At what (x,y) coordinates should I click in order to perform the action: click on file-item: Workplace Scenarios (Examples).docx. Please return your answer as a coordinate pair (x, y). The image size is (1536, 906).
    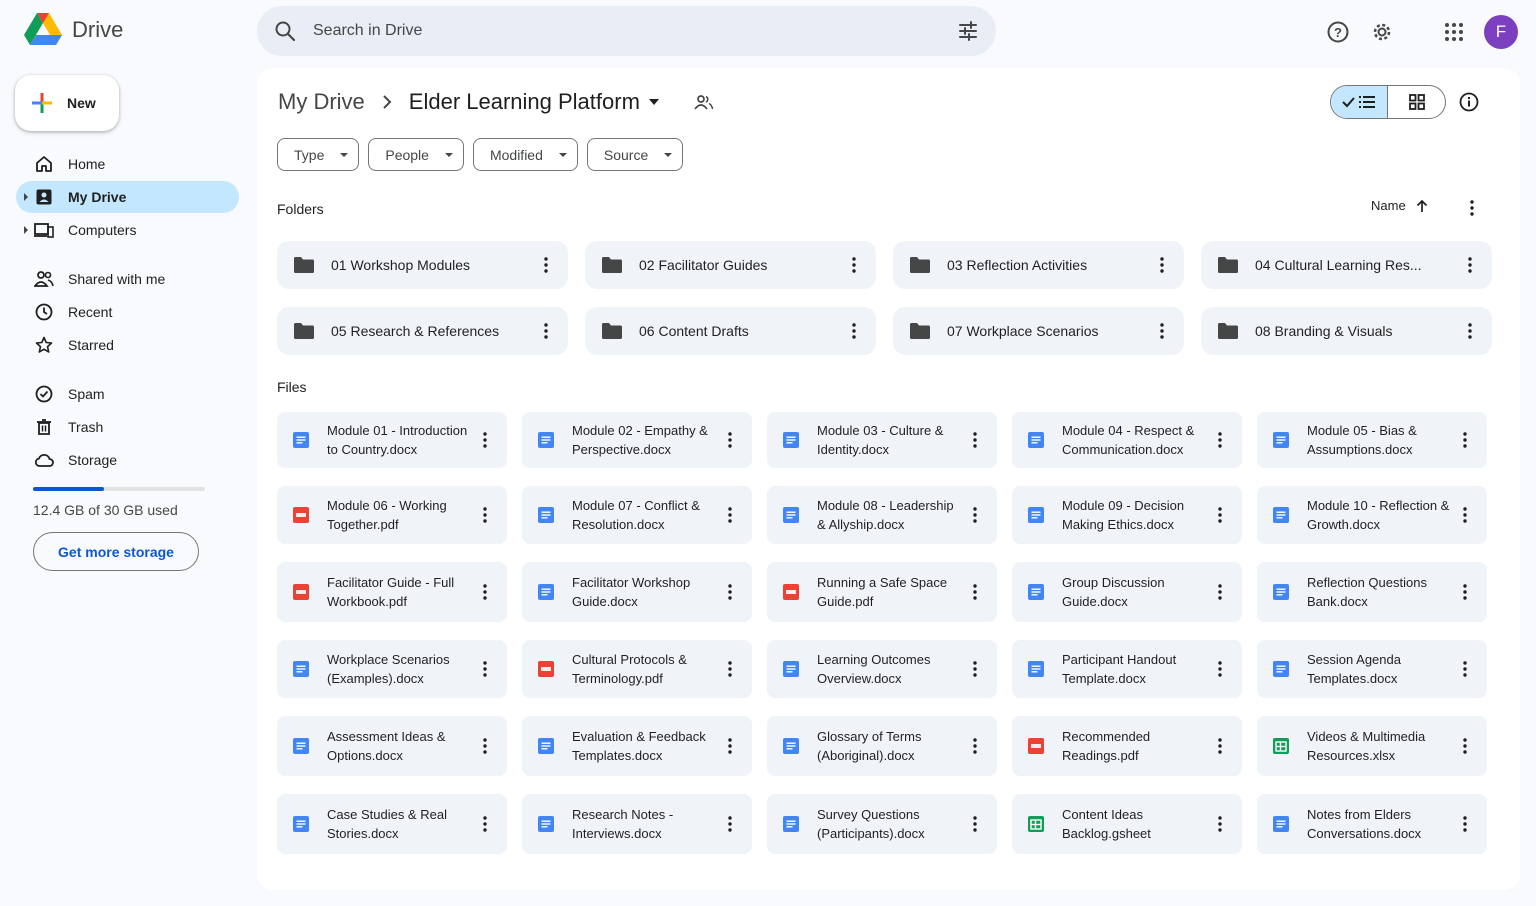
    Looking at the image, I should click on (392, 669).